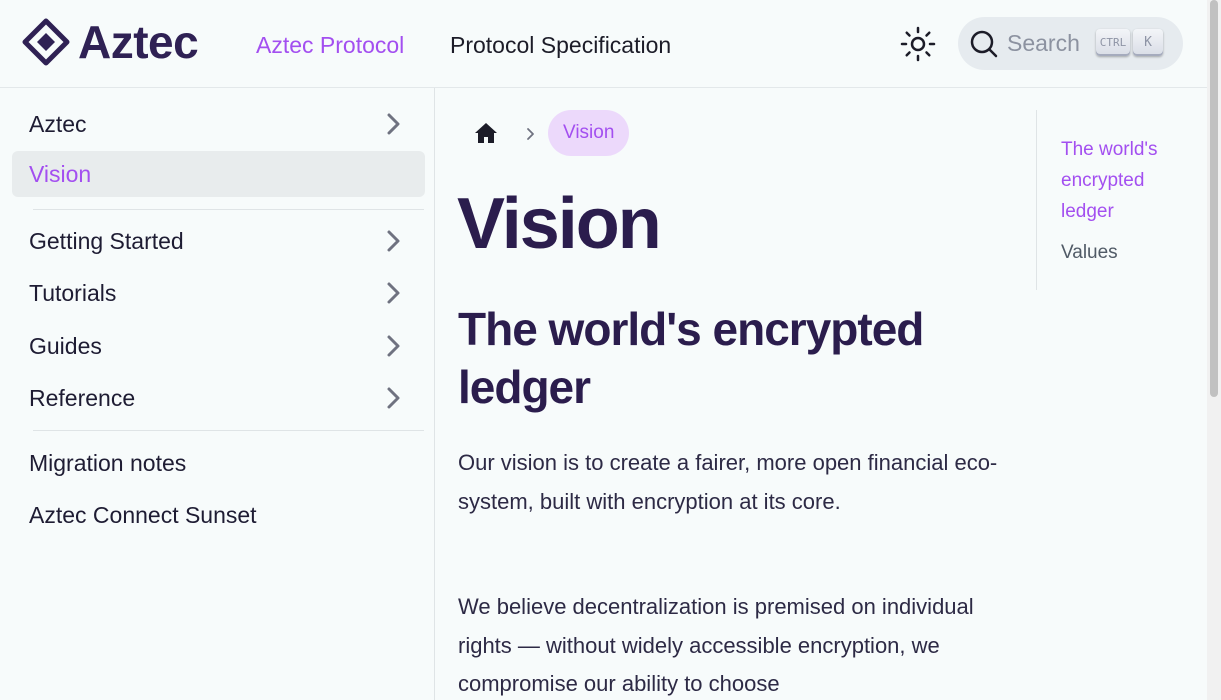 Image resolution: width=1221 pixels, height=700 pixels. I want to click on scrollbar-thumb, so click(1214, 198).